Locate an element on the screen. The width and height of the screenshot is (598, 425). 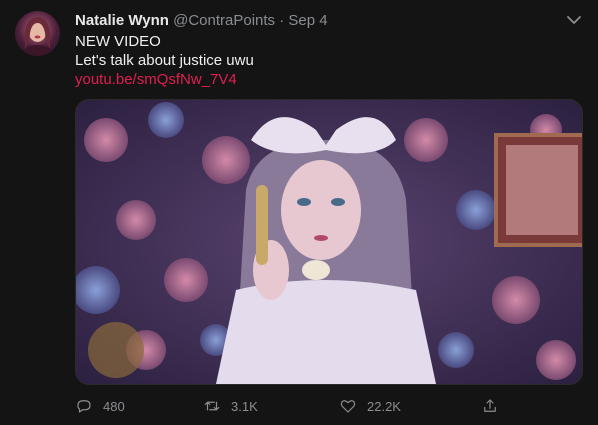
retweet-button: 3.1K is located at coordinates (230, 406).